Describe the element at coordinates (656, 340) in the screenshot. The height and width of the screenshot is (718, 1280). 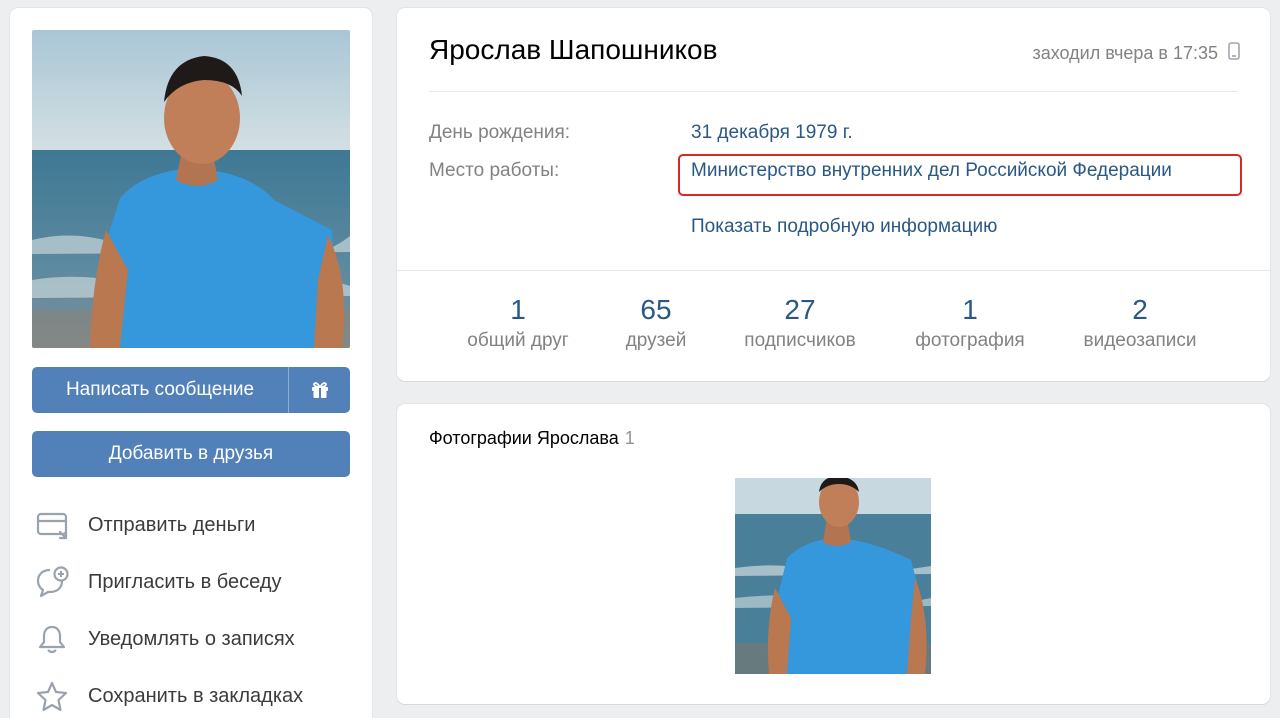
I see `counter-label: друзей` at that location.